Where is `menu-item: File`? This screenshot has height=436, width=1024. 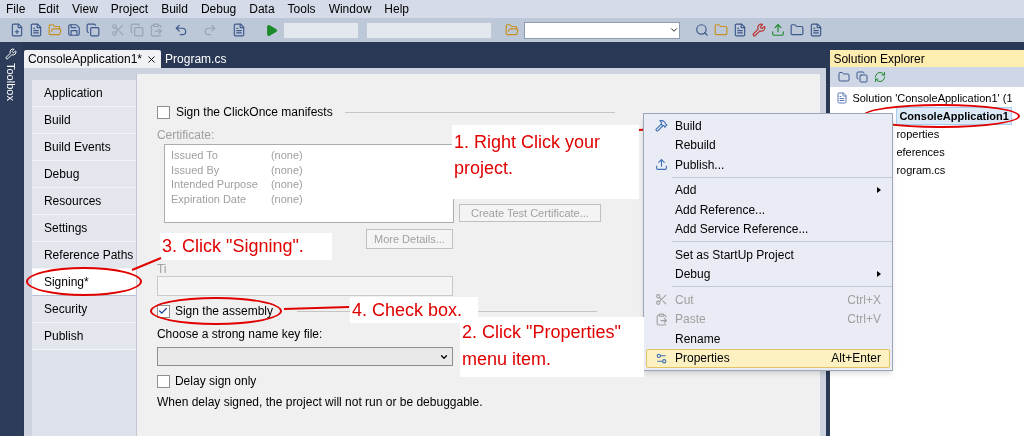
menu-item: File is located at coordinates (16, 9).